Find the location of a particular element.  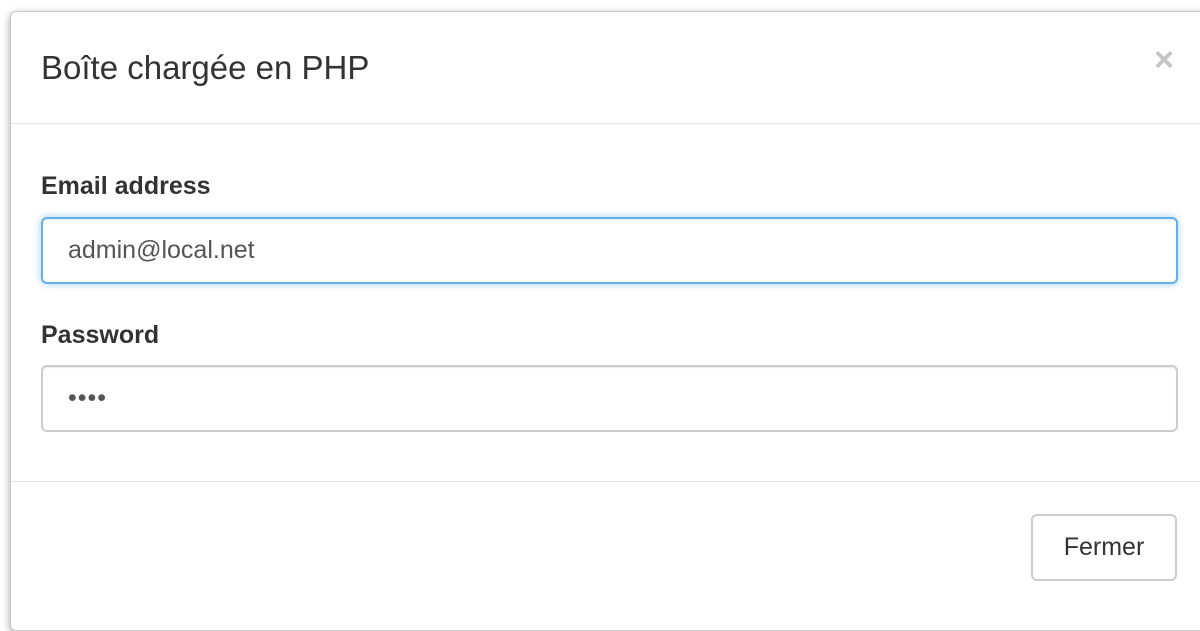

email-input is located at coordinates (609, 250).